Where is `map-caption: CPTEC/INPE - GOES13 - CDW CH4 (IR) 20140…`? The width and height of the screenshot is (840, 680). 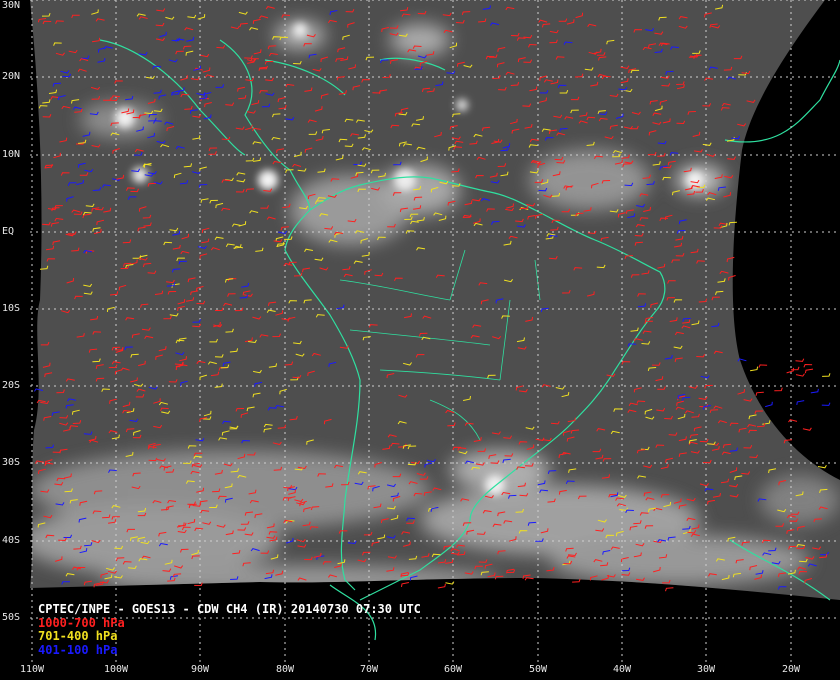 map-caption: CPTEC/INPE - GOES13 - CDW CH4 (IR) 20140… is located at coordinates (229, 629).